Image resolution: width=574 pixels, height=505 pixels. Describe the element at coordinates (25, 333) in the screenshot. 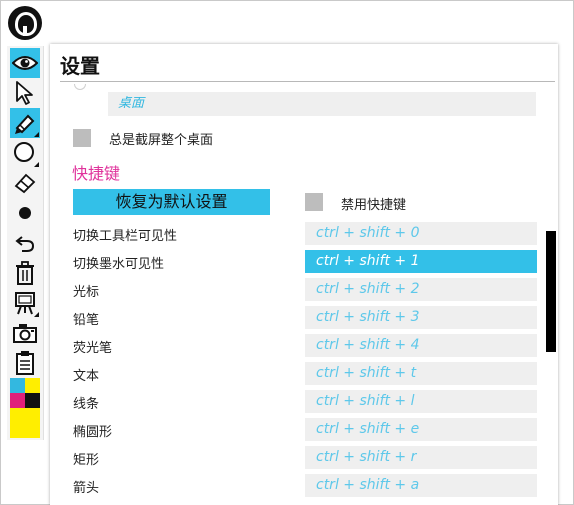

I see `camera-icon` at that location.